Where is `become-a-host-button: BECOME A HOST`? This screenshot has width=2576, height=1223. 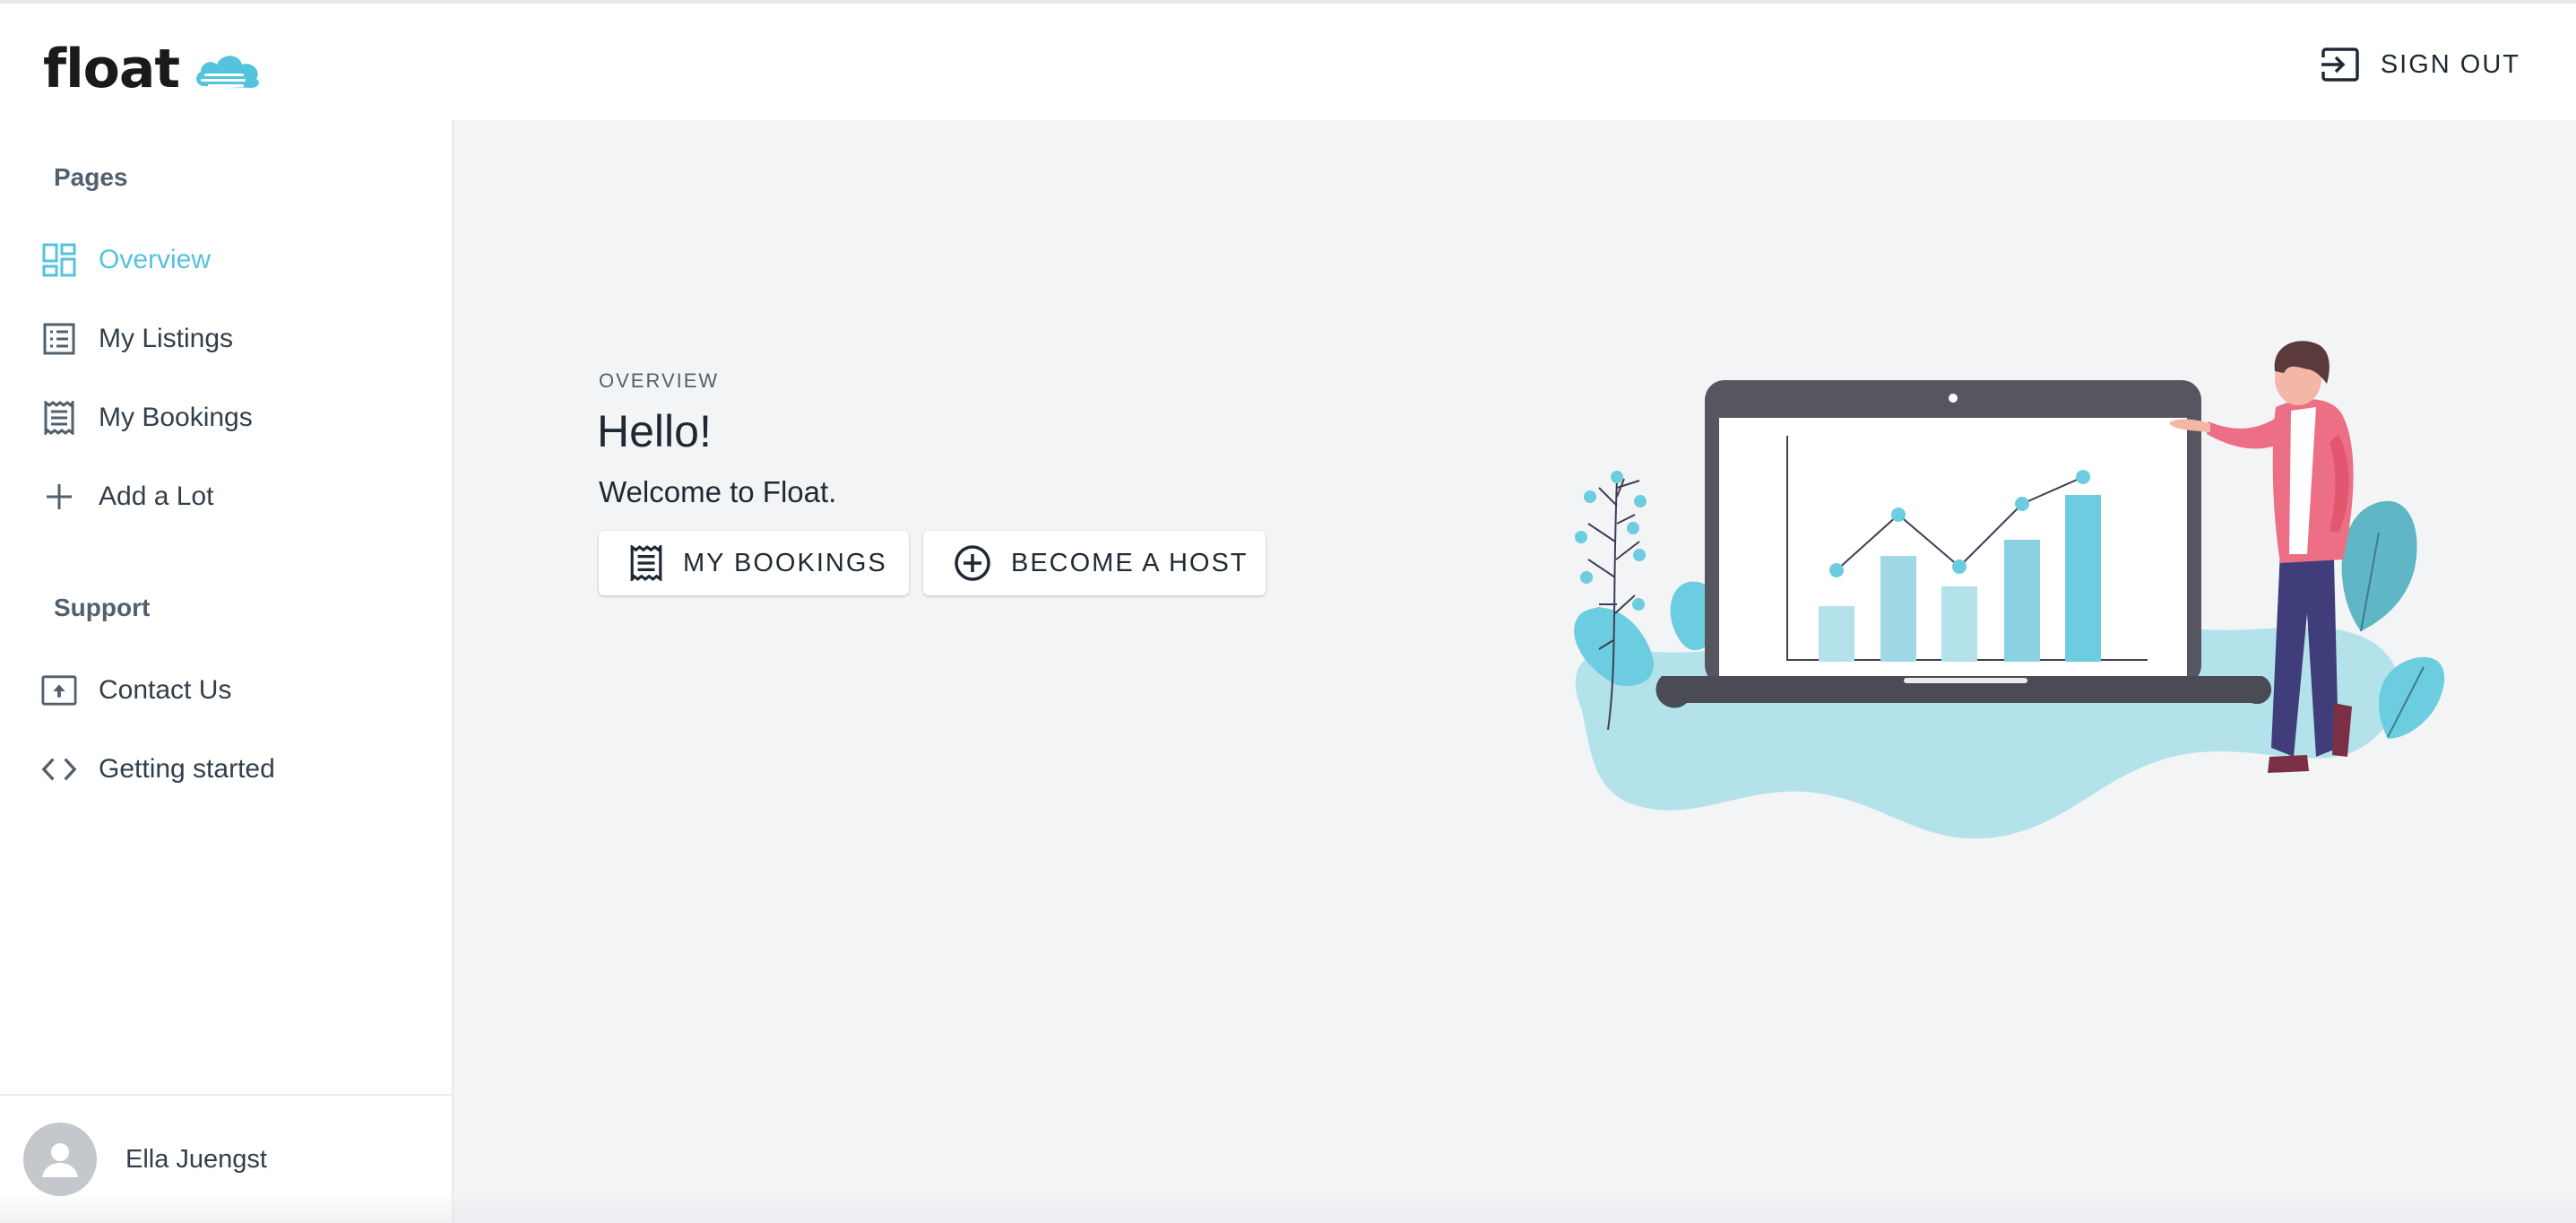
become-a-host-button: BECOME A HOST is located at coordinates (1094, 563).